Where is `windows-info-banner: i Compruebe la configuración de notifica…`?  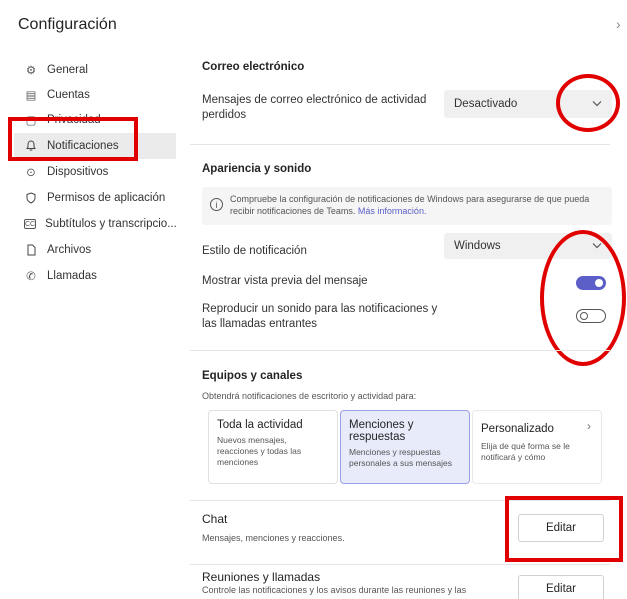 windows-info-banner: i Compruebe la configuración de notifica… is located at coordinates (407, 206).